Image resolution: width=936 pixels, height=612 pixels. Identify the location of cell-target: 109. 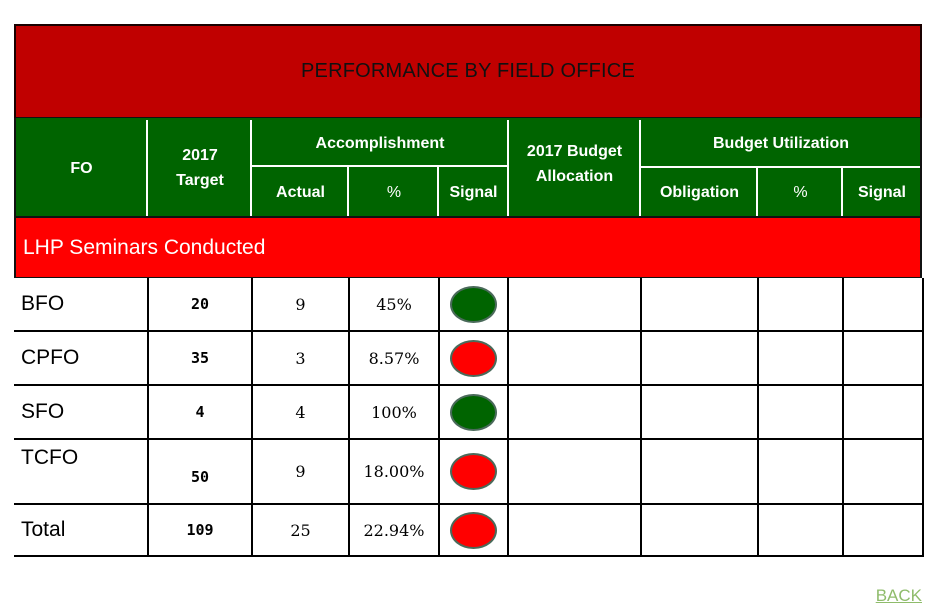
(201, 531).